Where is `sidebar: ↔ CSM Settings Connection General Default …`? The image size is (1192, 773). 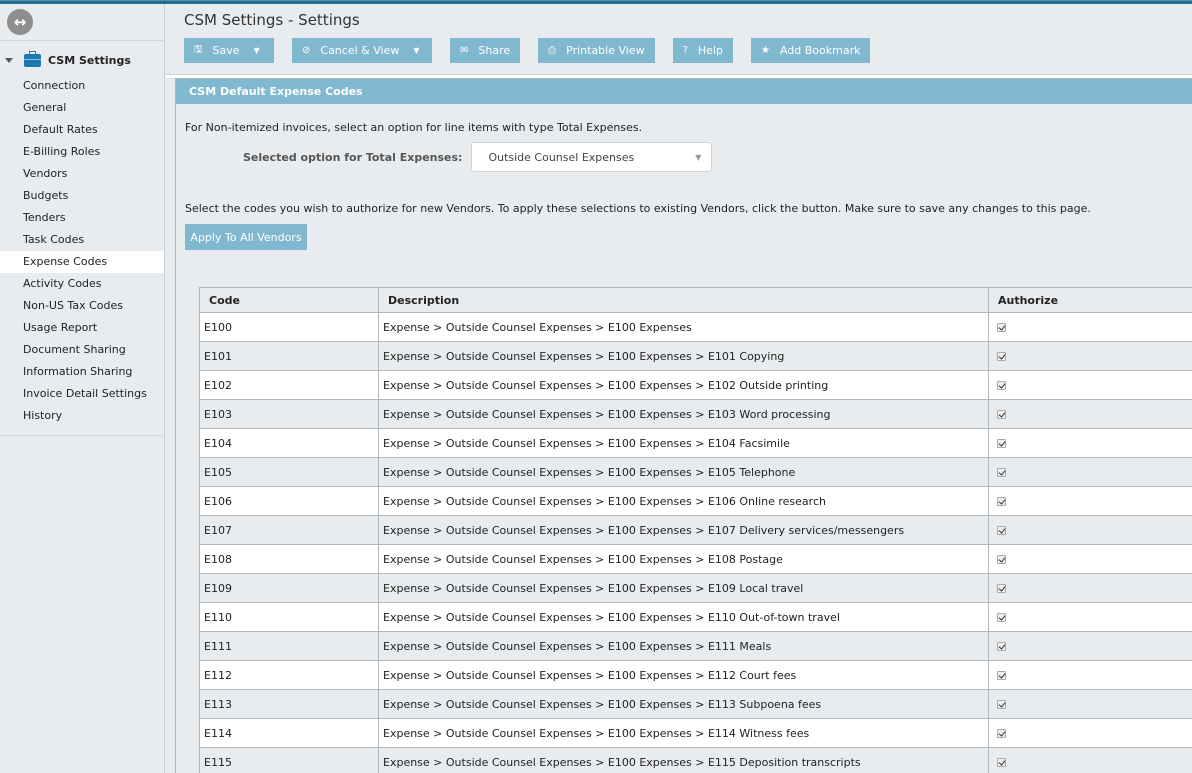 sidebar: ↔ CSM Settings Connection General Default … is located at coordinates (82, 388).